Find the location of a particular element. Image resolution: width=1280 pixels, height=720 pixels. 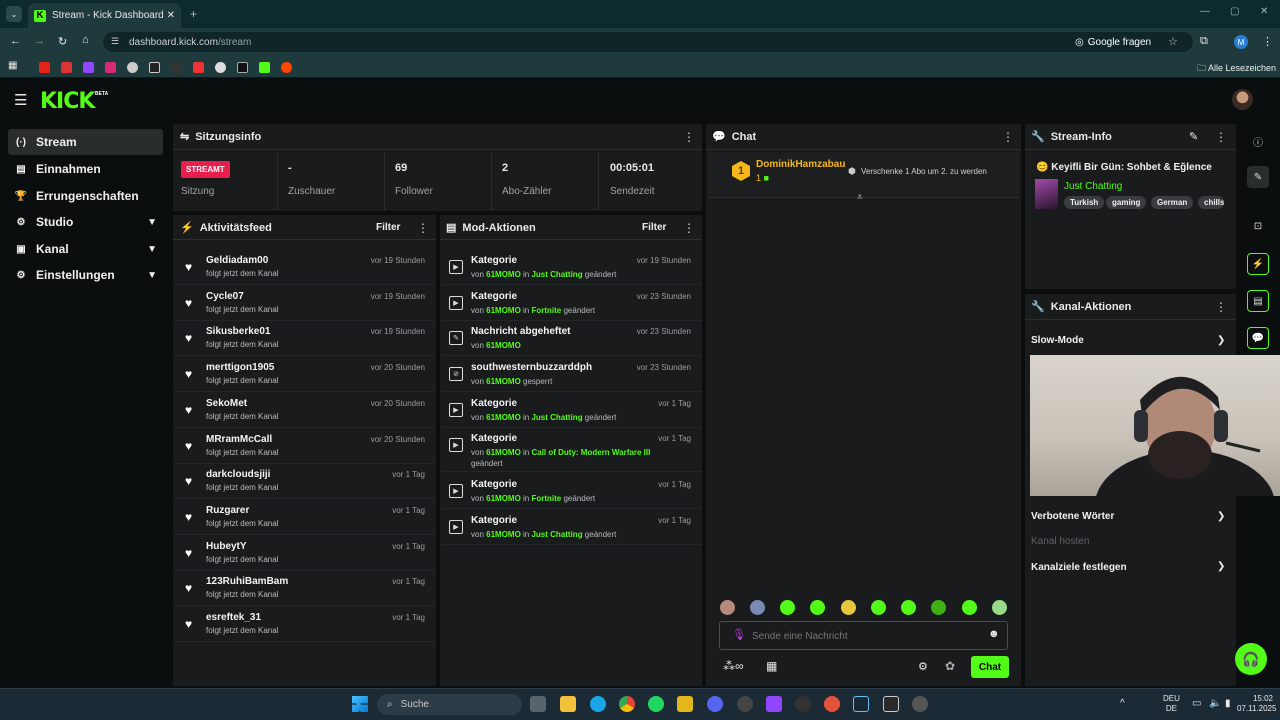

discord-icon is located at coordinates (715, 704).